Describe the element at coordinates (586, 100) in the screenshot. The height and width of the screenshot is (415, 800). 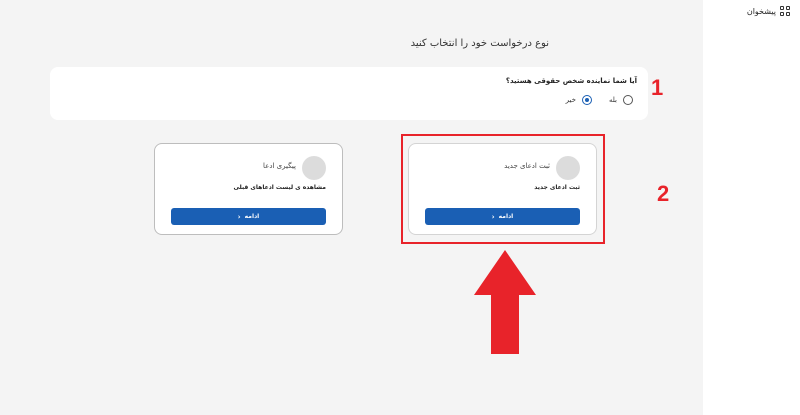
I see `radio-checked-icon` at that location.